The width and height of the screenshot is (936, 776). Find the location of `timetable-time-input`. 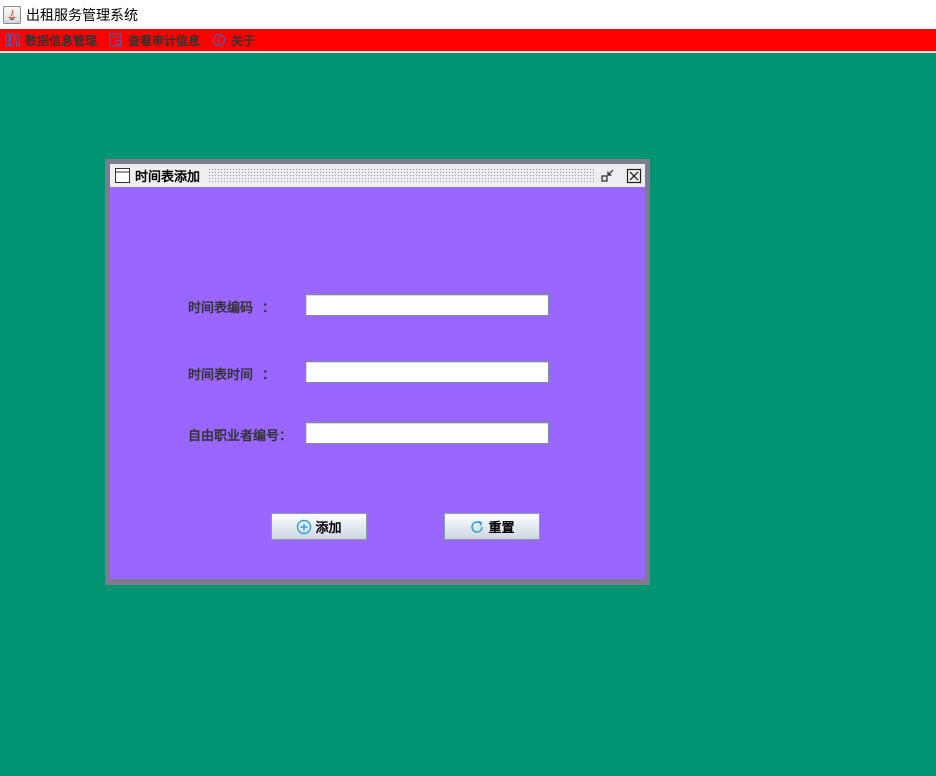

timetable-time-input is located at coordinates (427, 372).